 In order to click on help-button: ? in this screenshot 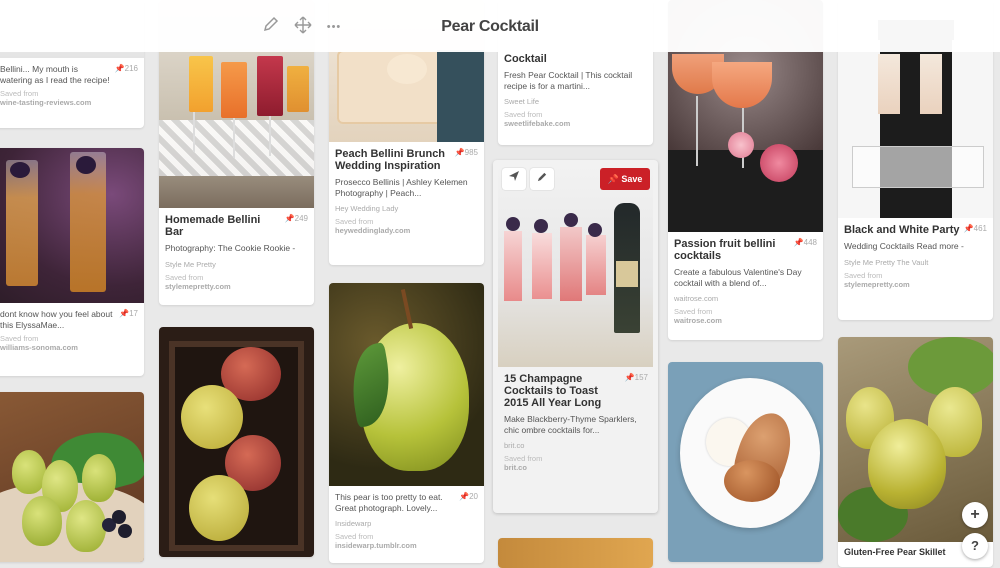, I will do `click(975, 546)`.